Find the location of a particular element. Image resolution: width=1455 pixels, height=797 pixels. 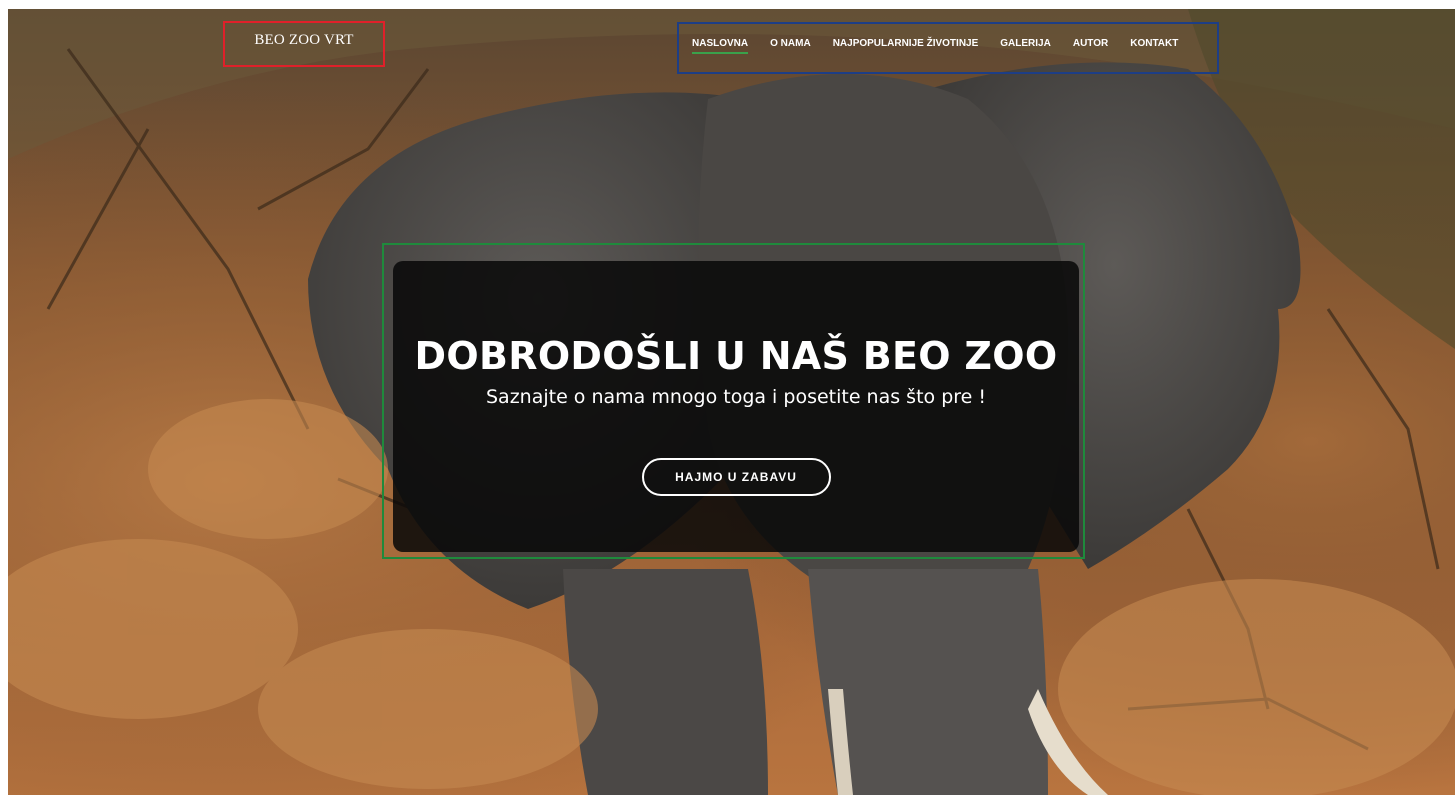

logo-text: BEO ZOO VRT is located at coordinates (304, 39).